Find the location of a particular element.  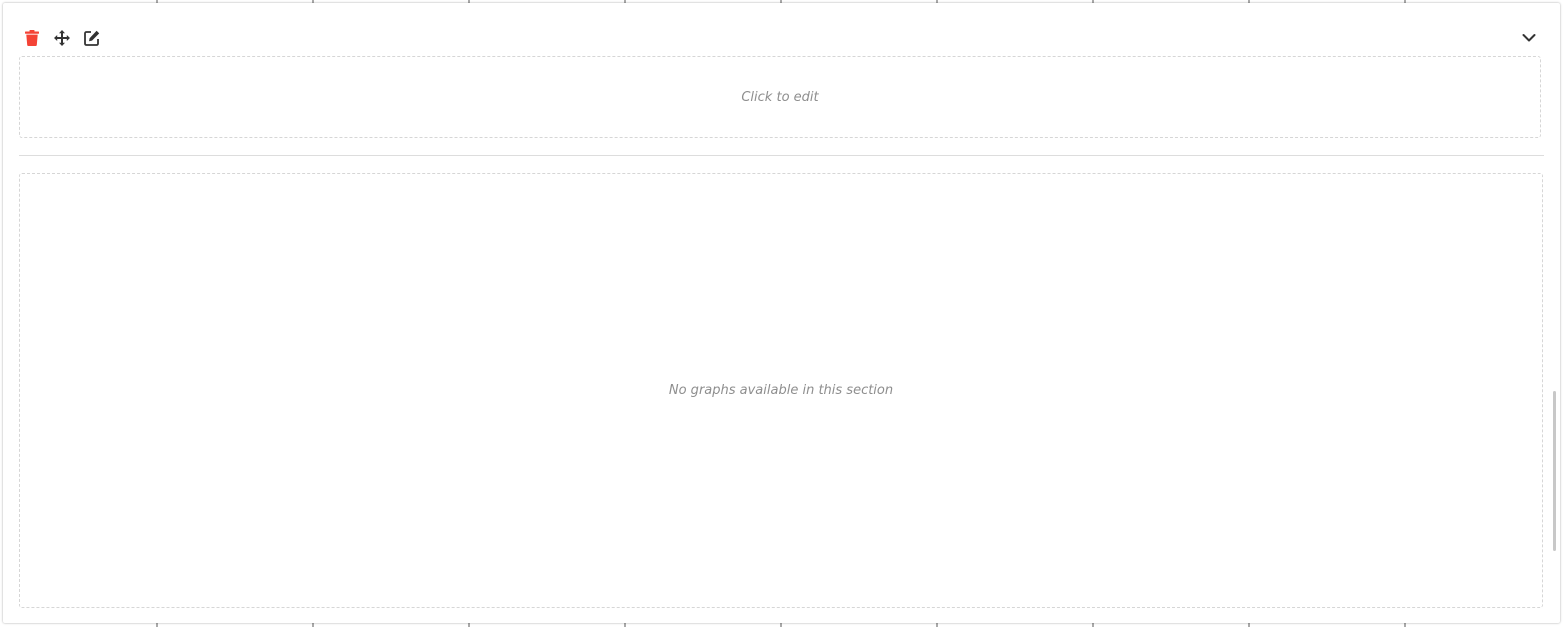

section-divider is located at coordinates (781, 155).